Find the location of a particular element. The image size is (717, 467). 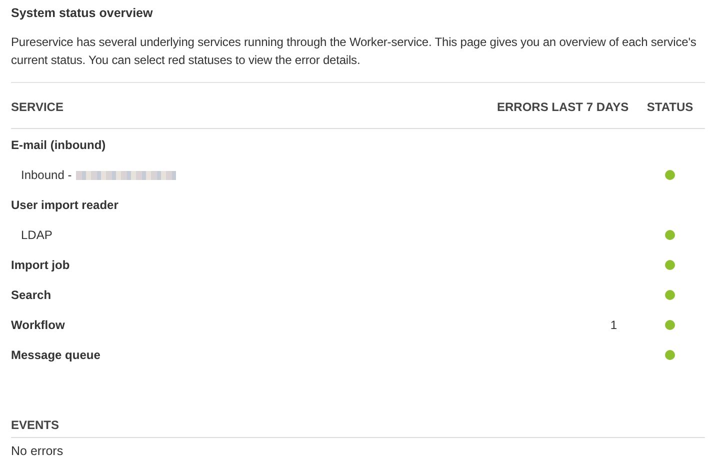

events-message: No errors is located at coordinates (37, 451).